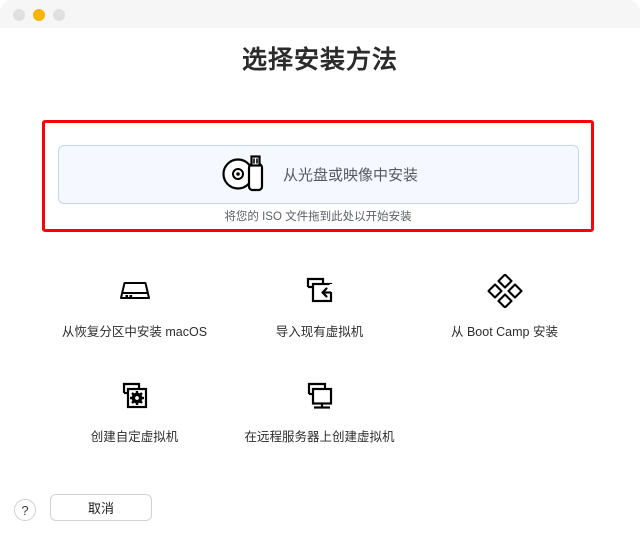  I want to click on custom-vm-gear-icon, so click(135, 396).